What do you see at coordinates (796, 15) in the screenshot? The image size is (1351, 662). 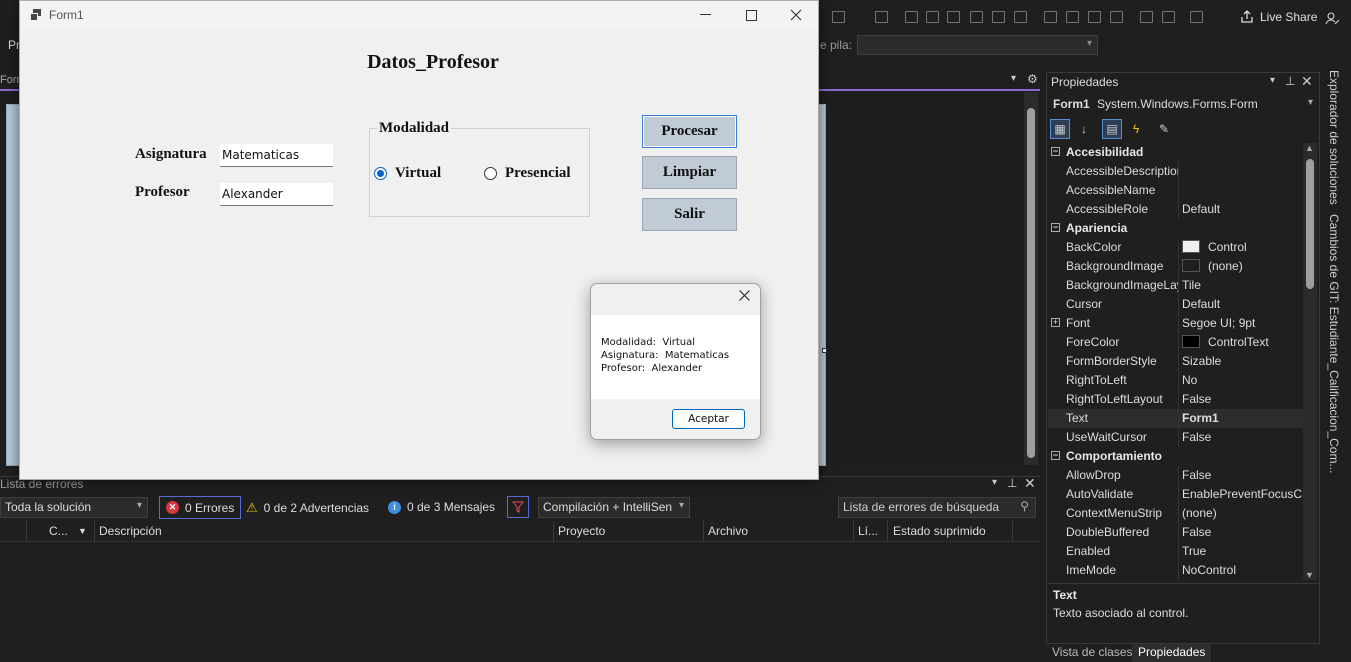 I see `close-icon` at bounding box center [796, 15].